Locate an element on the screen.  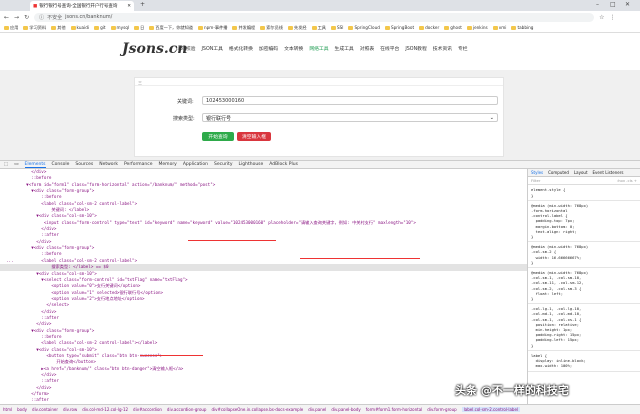
security-label: 不安全 is located at coordinates (55, 17).